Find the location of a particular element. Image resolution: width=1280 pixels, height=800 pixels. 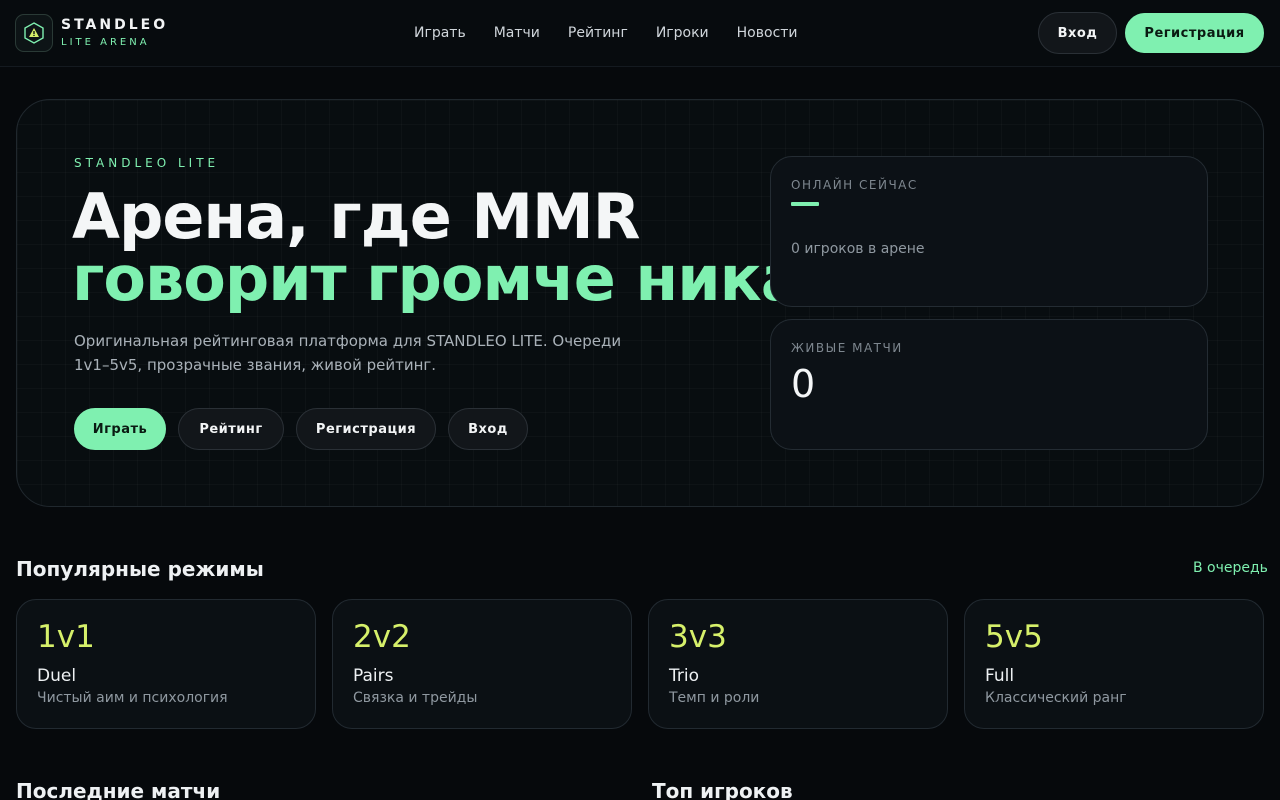

nav-item-news: Новости is located at coordinates (767, 33).